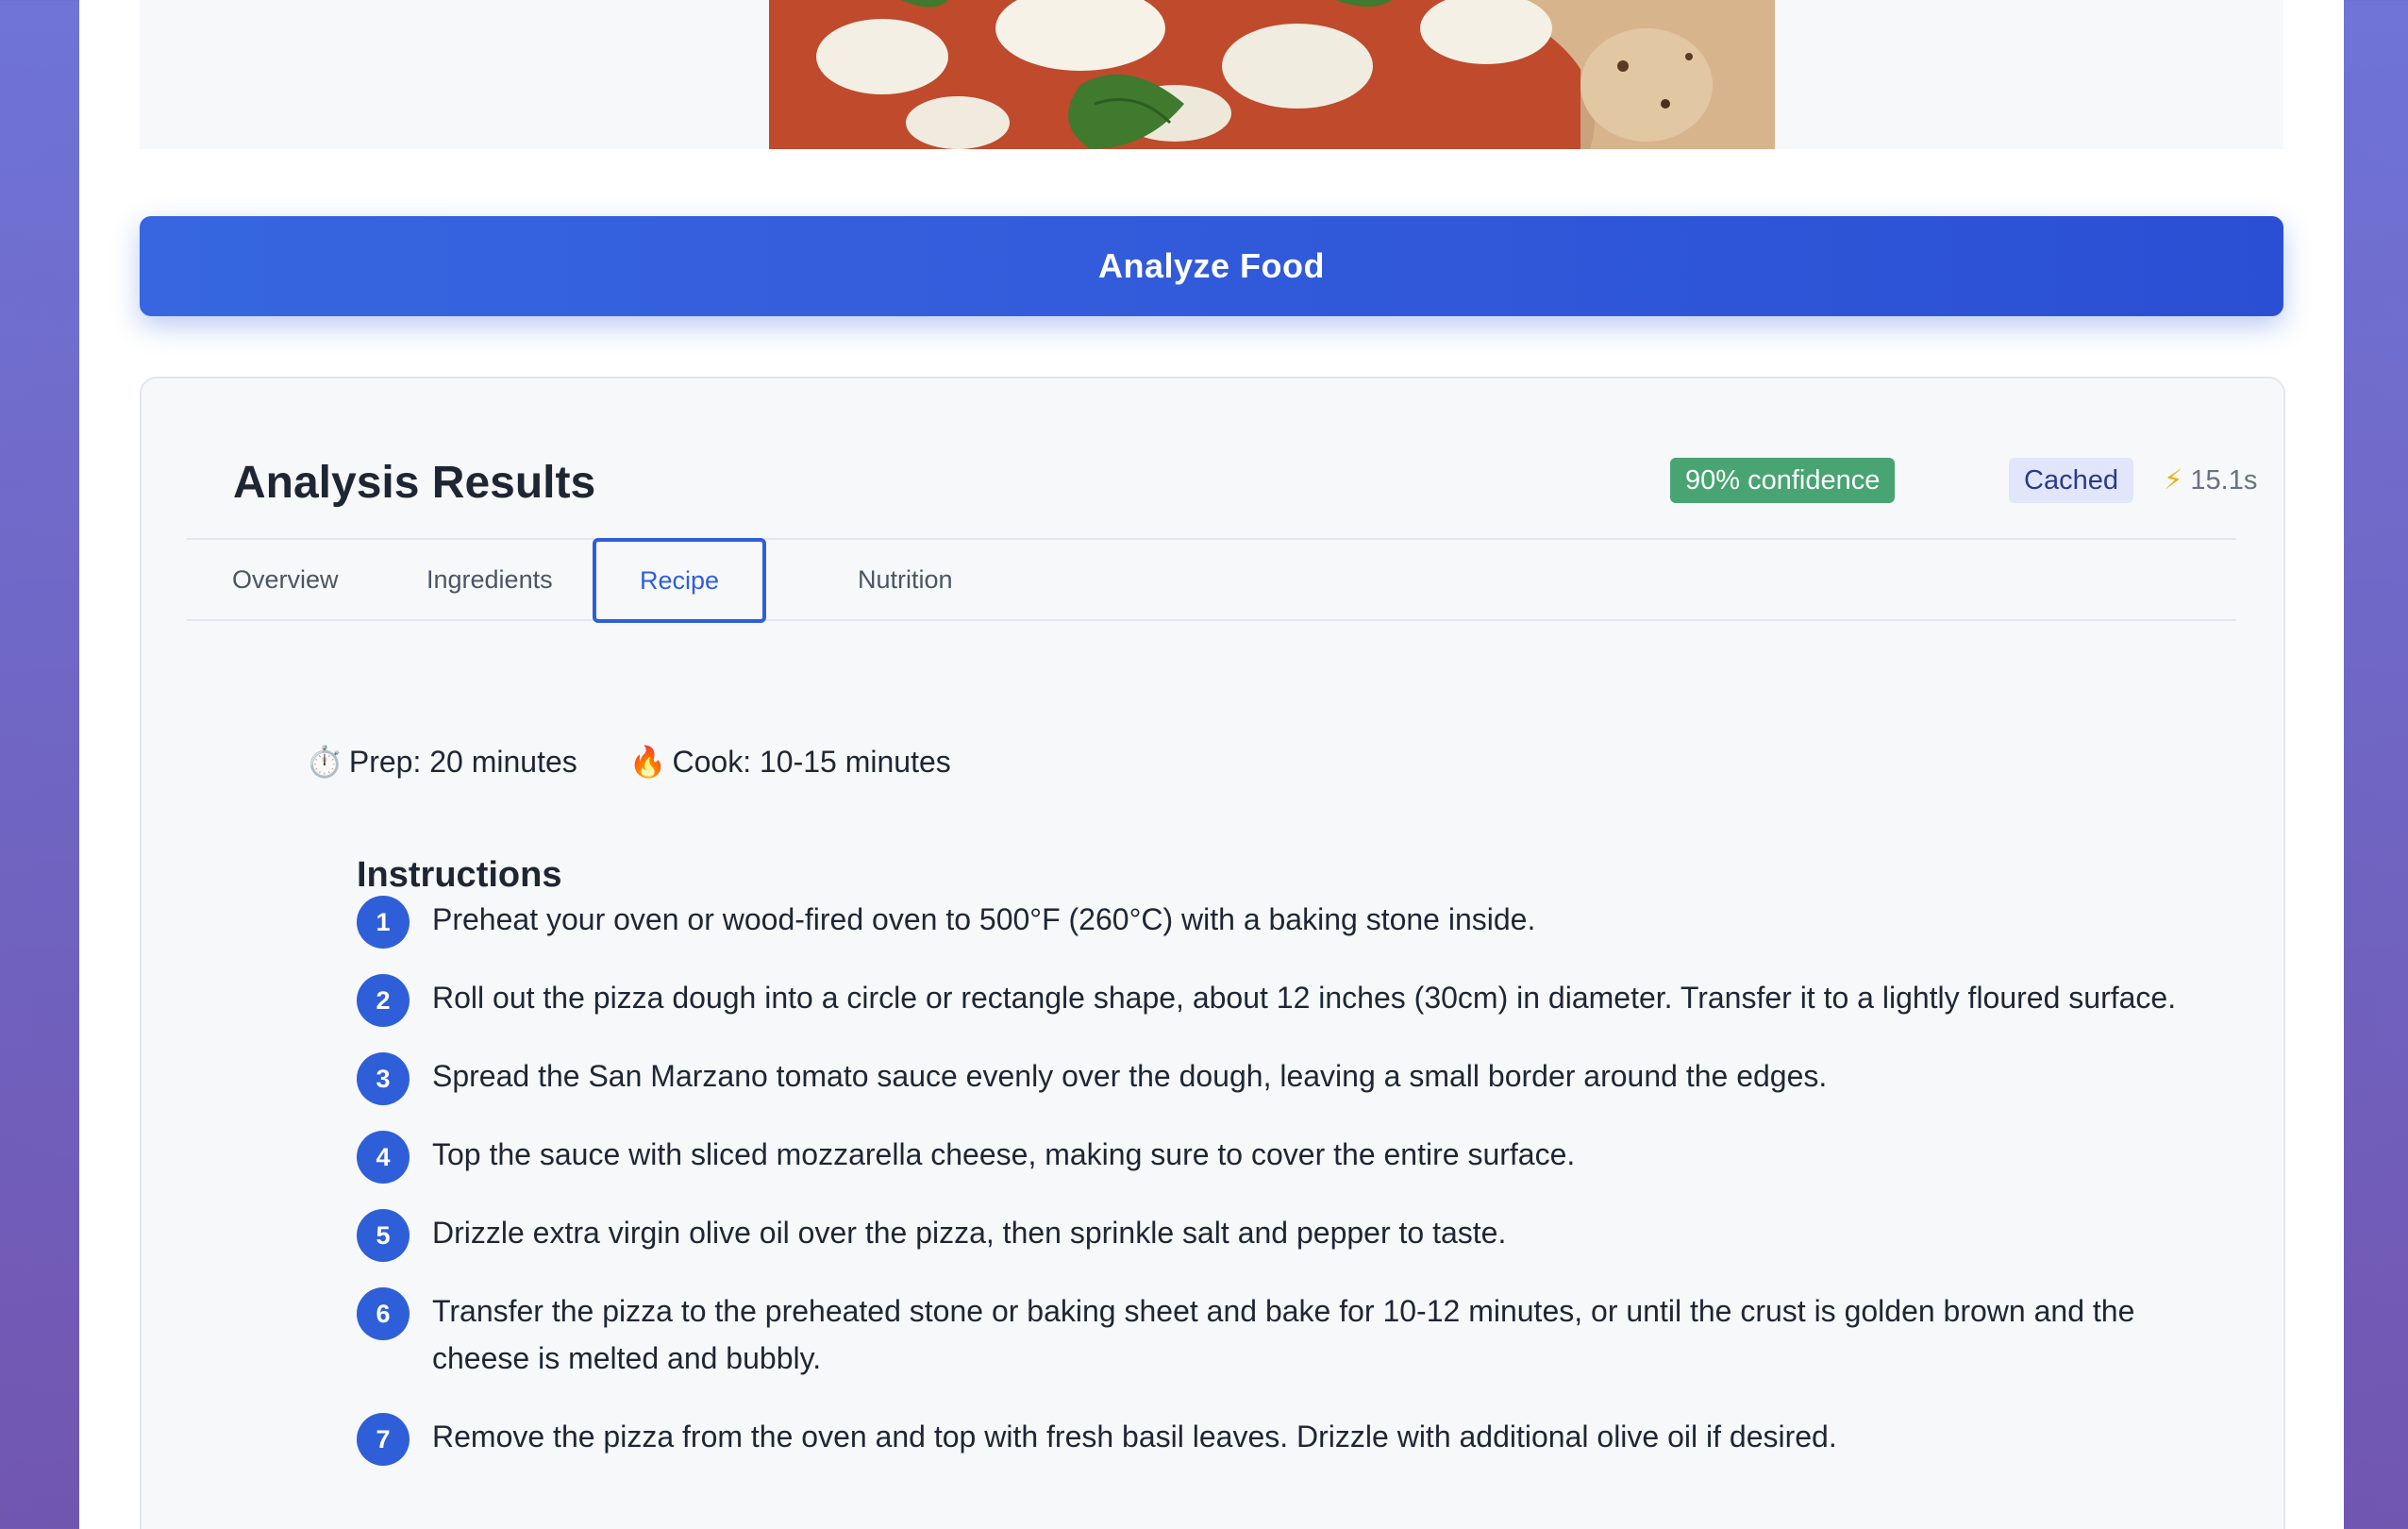 The width and height of the screenshot is (2408, 1529). I want to click on step-number: 4, so click(383, 1157).